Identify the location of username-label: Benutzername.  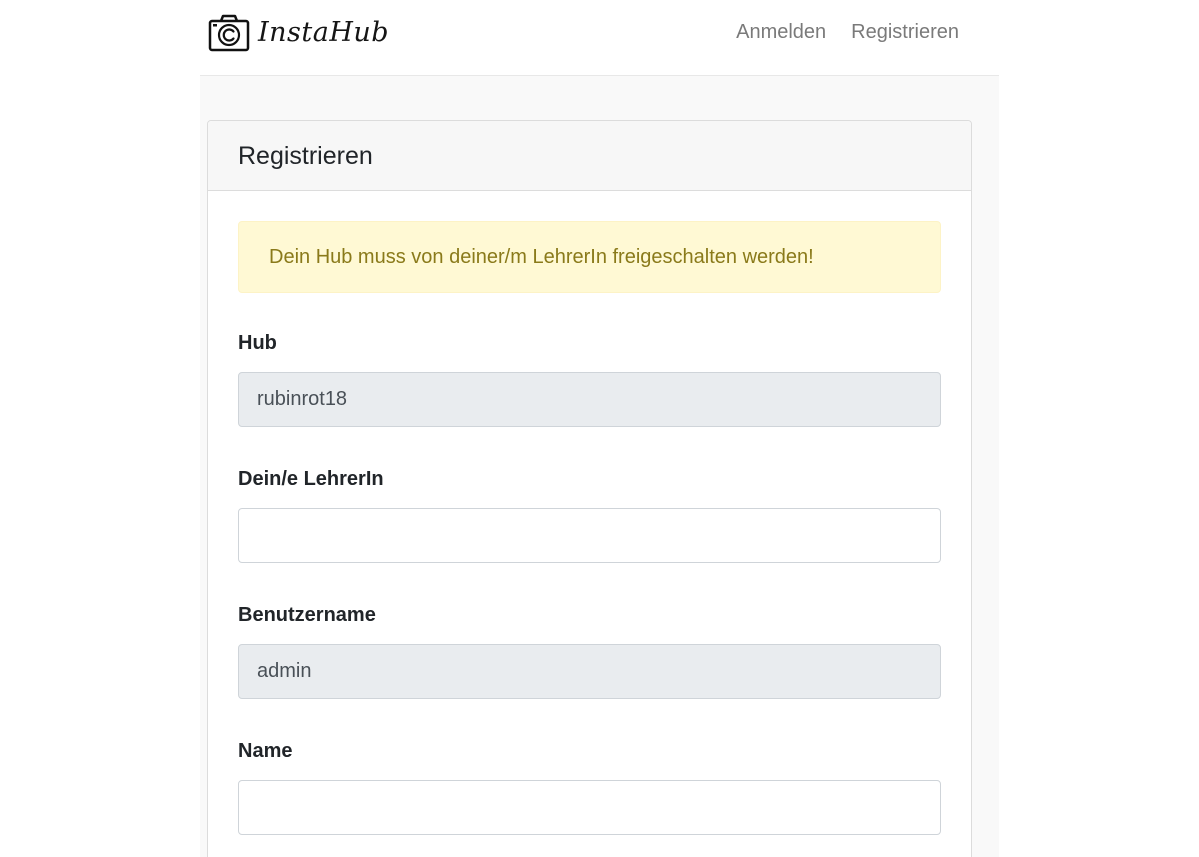
(307, 615).